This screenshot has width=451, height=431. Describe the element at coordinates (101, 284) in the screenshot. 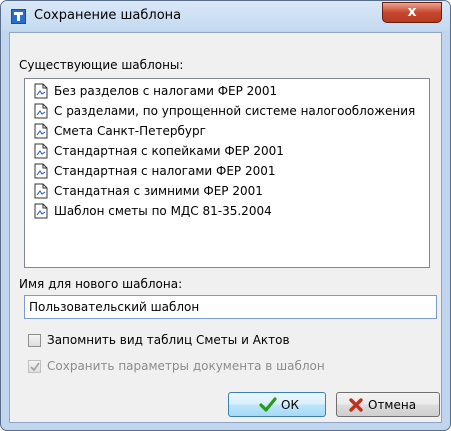

I see `new-template-name-label: Имя для нового шаблона:` at that location.